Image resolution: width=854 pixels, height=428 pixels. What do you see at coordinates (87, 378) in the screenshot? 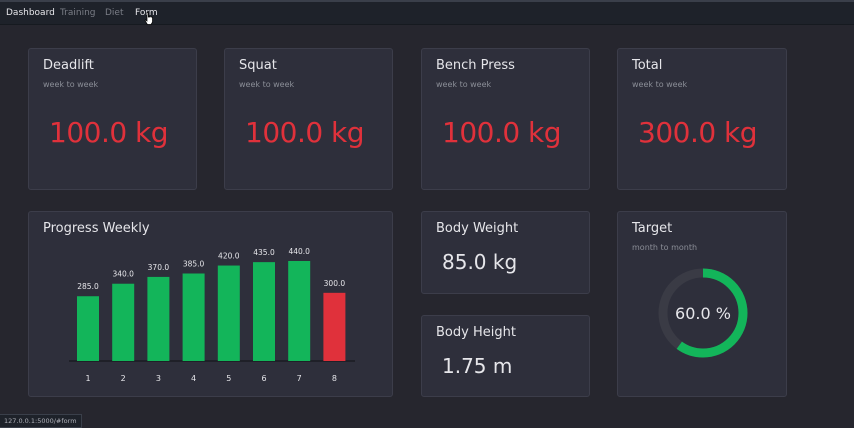
I see `x-tick-label: 1` at bounding box center [87, 378].